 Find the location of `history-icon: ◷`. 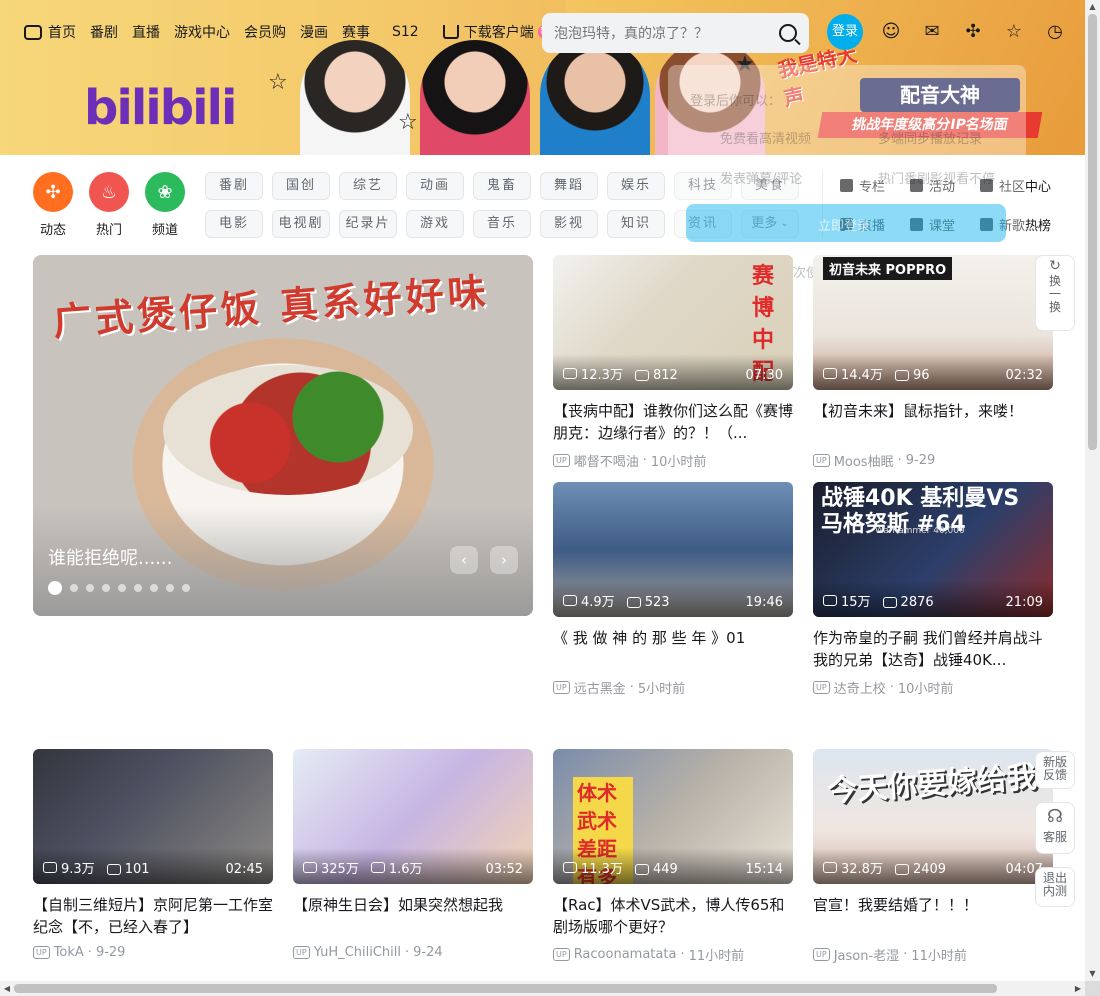

history-icon: ◷ is located at coordinates (1055, 31).